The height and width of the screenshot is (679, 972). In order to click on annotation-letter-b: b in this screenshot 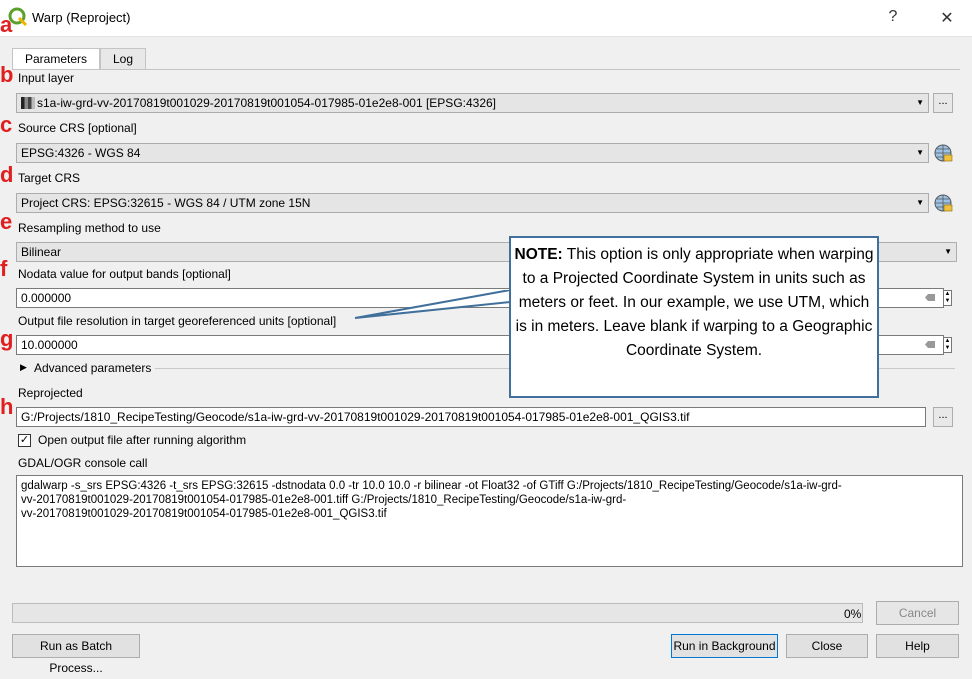, I will do `click(7, 74)`.